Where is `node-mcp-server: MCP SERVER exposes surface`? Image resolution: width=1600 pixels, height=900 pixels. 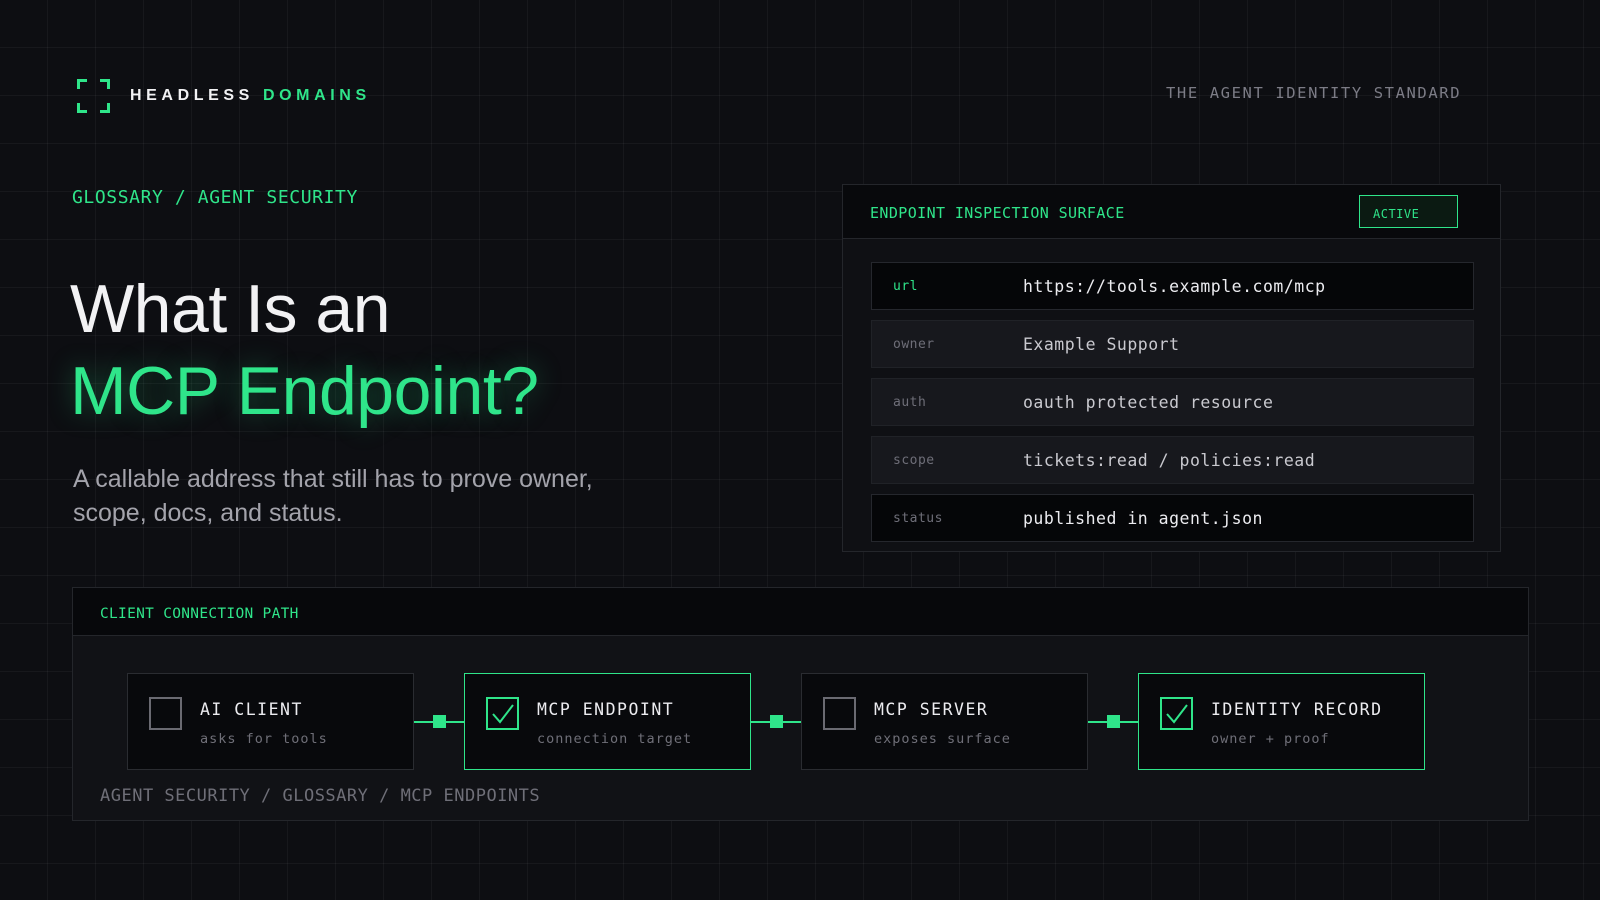 node-mcp-server: MCP SERVER exposes surface is located at coordinates (944, 721).